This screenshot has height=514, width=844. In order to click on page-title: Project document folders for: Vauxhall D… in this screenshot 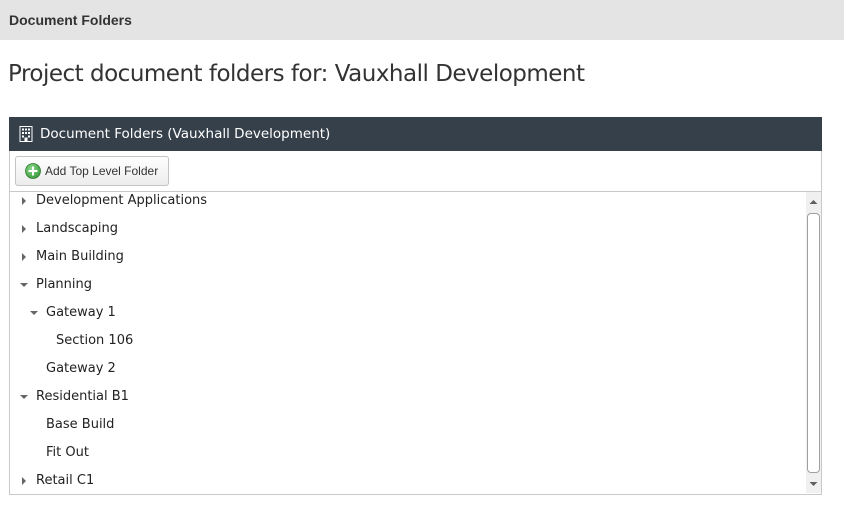, I will do `click(296, 74)`.